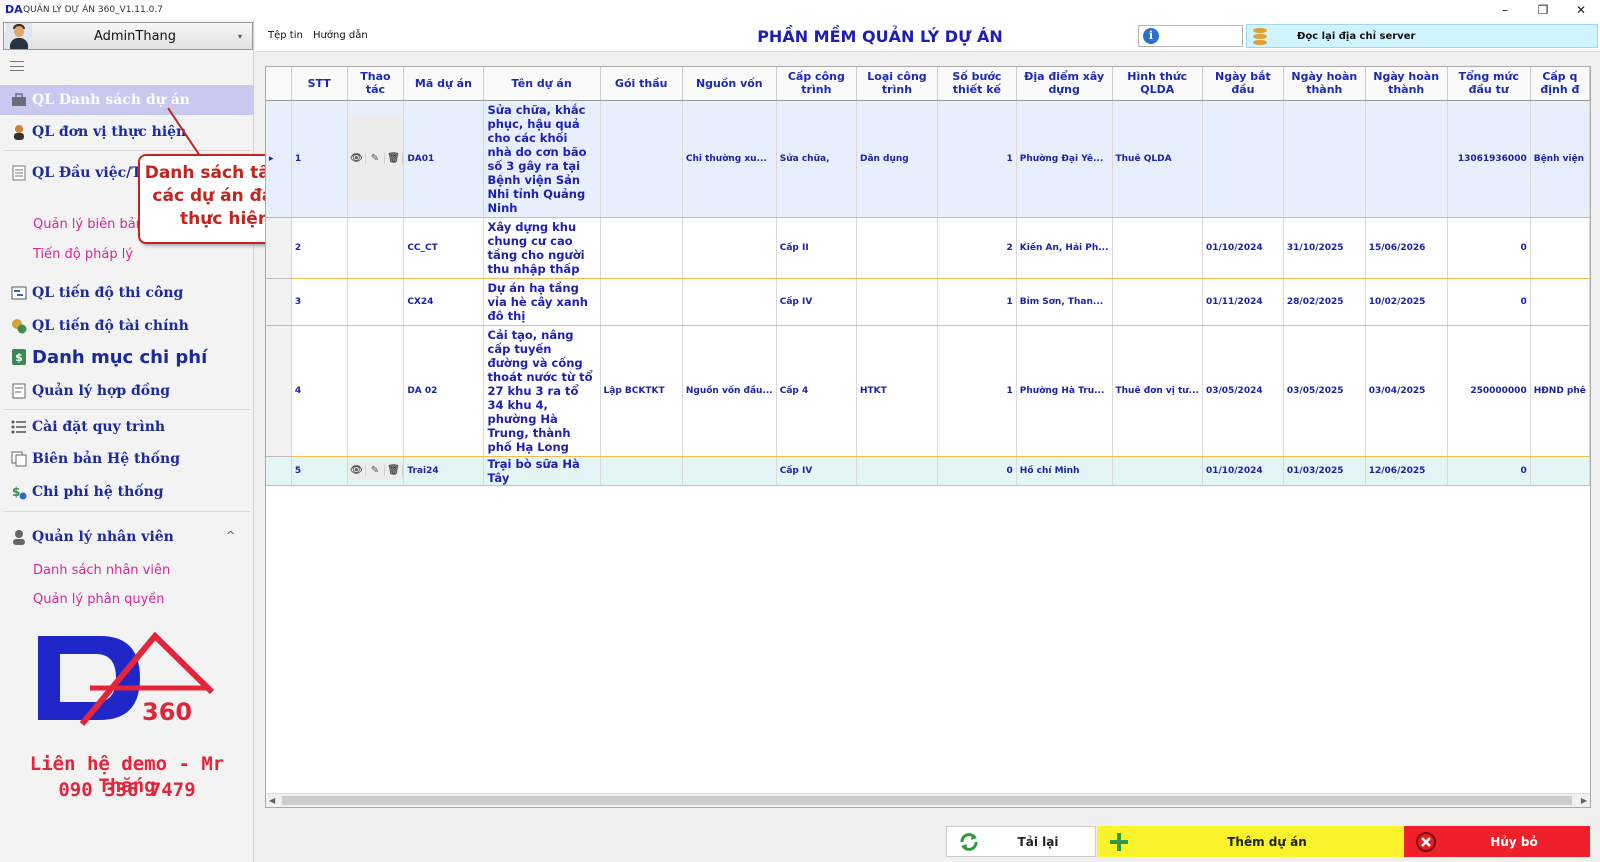 Image resolution: width=1600 pixels, height=862 pixels. I want to click on column-header: Gói thầu, so click(641, 84).